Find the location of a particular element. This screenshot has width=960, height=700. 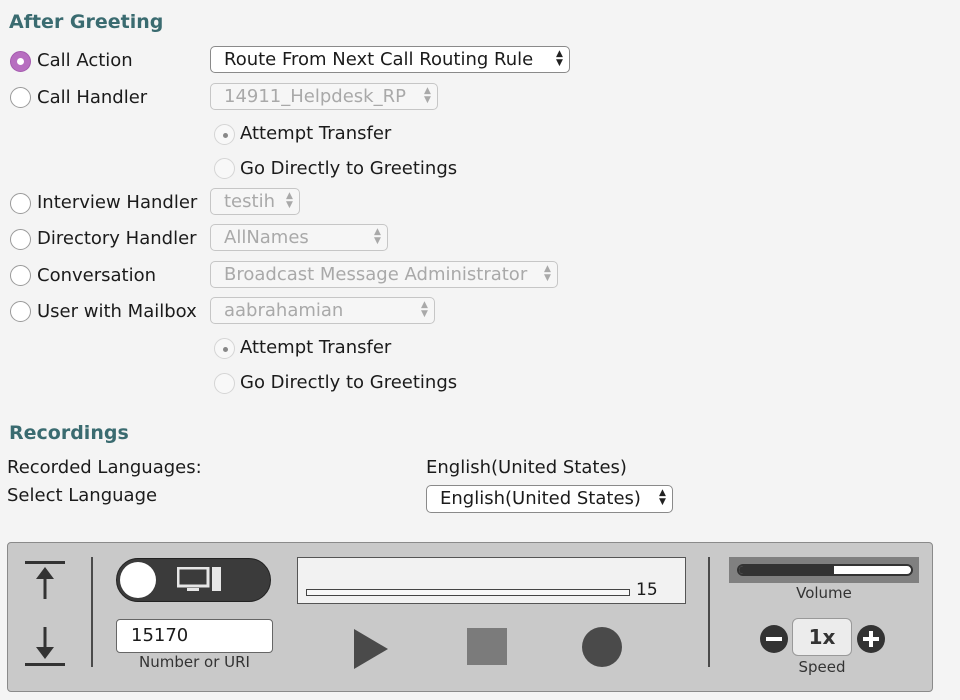

directory-handler-select: AllNames ▲ ▼ is located at coordinates (299, 237).